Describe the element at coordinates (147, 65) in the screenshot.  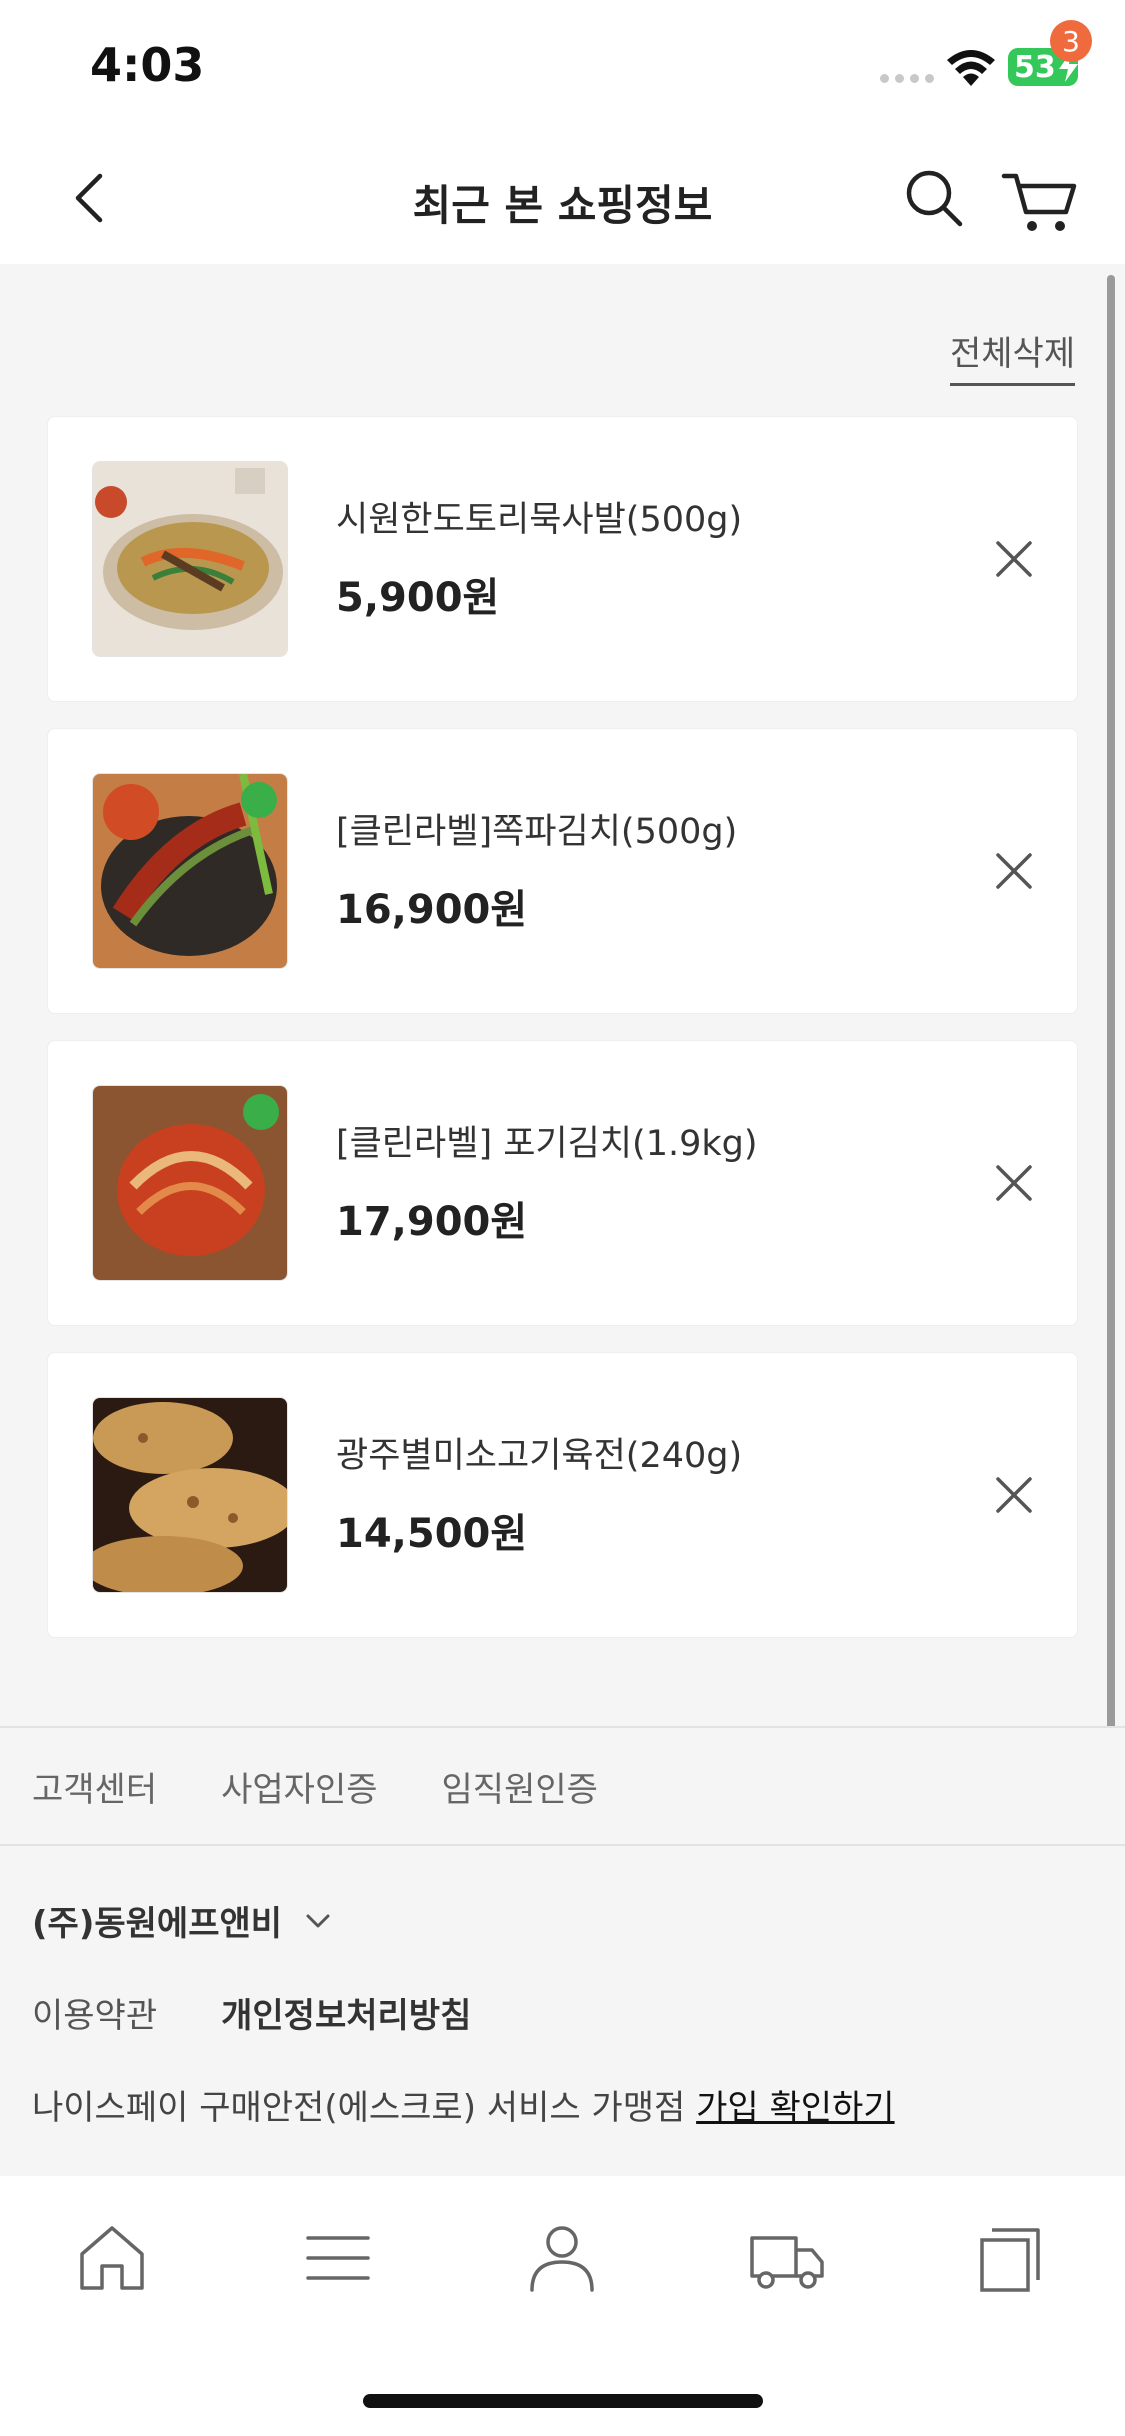
I see `status-time: 4:03` at that location.